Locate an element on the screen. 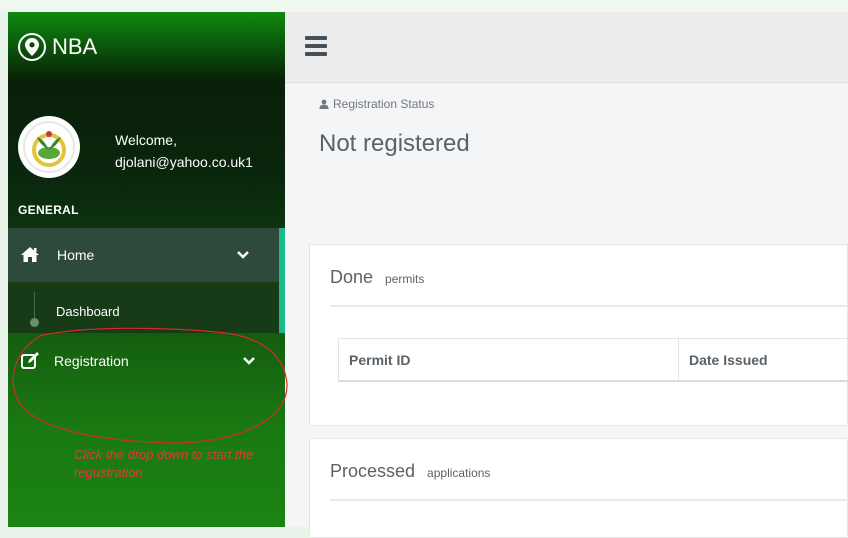 The width and height of the screenshot is (848, 538). permits-table: Permit ID Date Issued is located at coordinates (593, 360).